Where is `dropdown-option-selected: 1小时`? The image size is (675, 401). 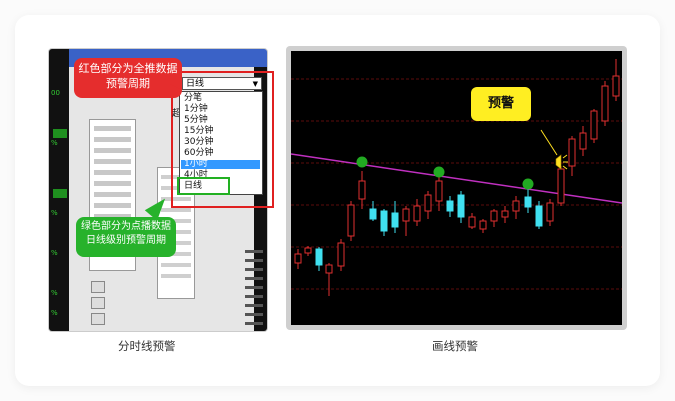
dropdown-option-selected: 1小时 is located at coordinates (220, 164).